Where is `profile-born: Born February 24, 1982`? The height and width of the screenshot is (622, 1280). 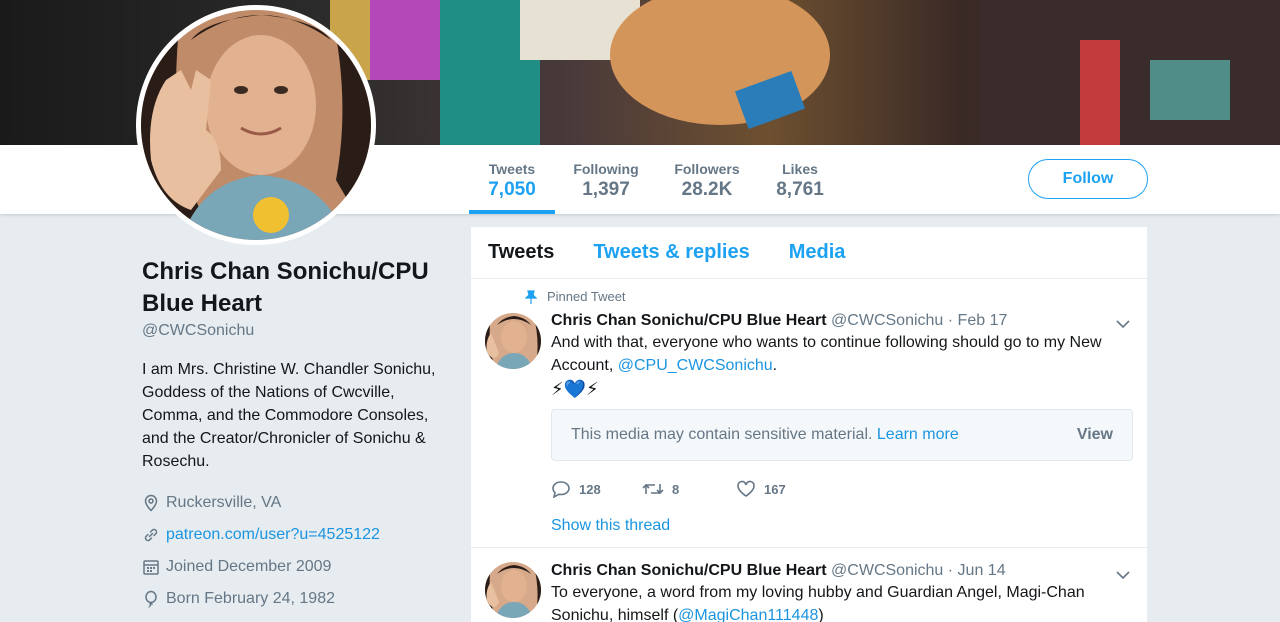
profile-born: Born February 24, 1982 is located at coordinates (297, 599).